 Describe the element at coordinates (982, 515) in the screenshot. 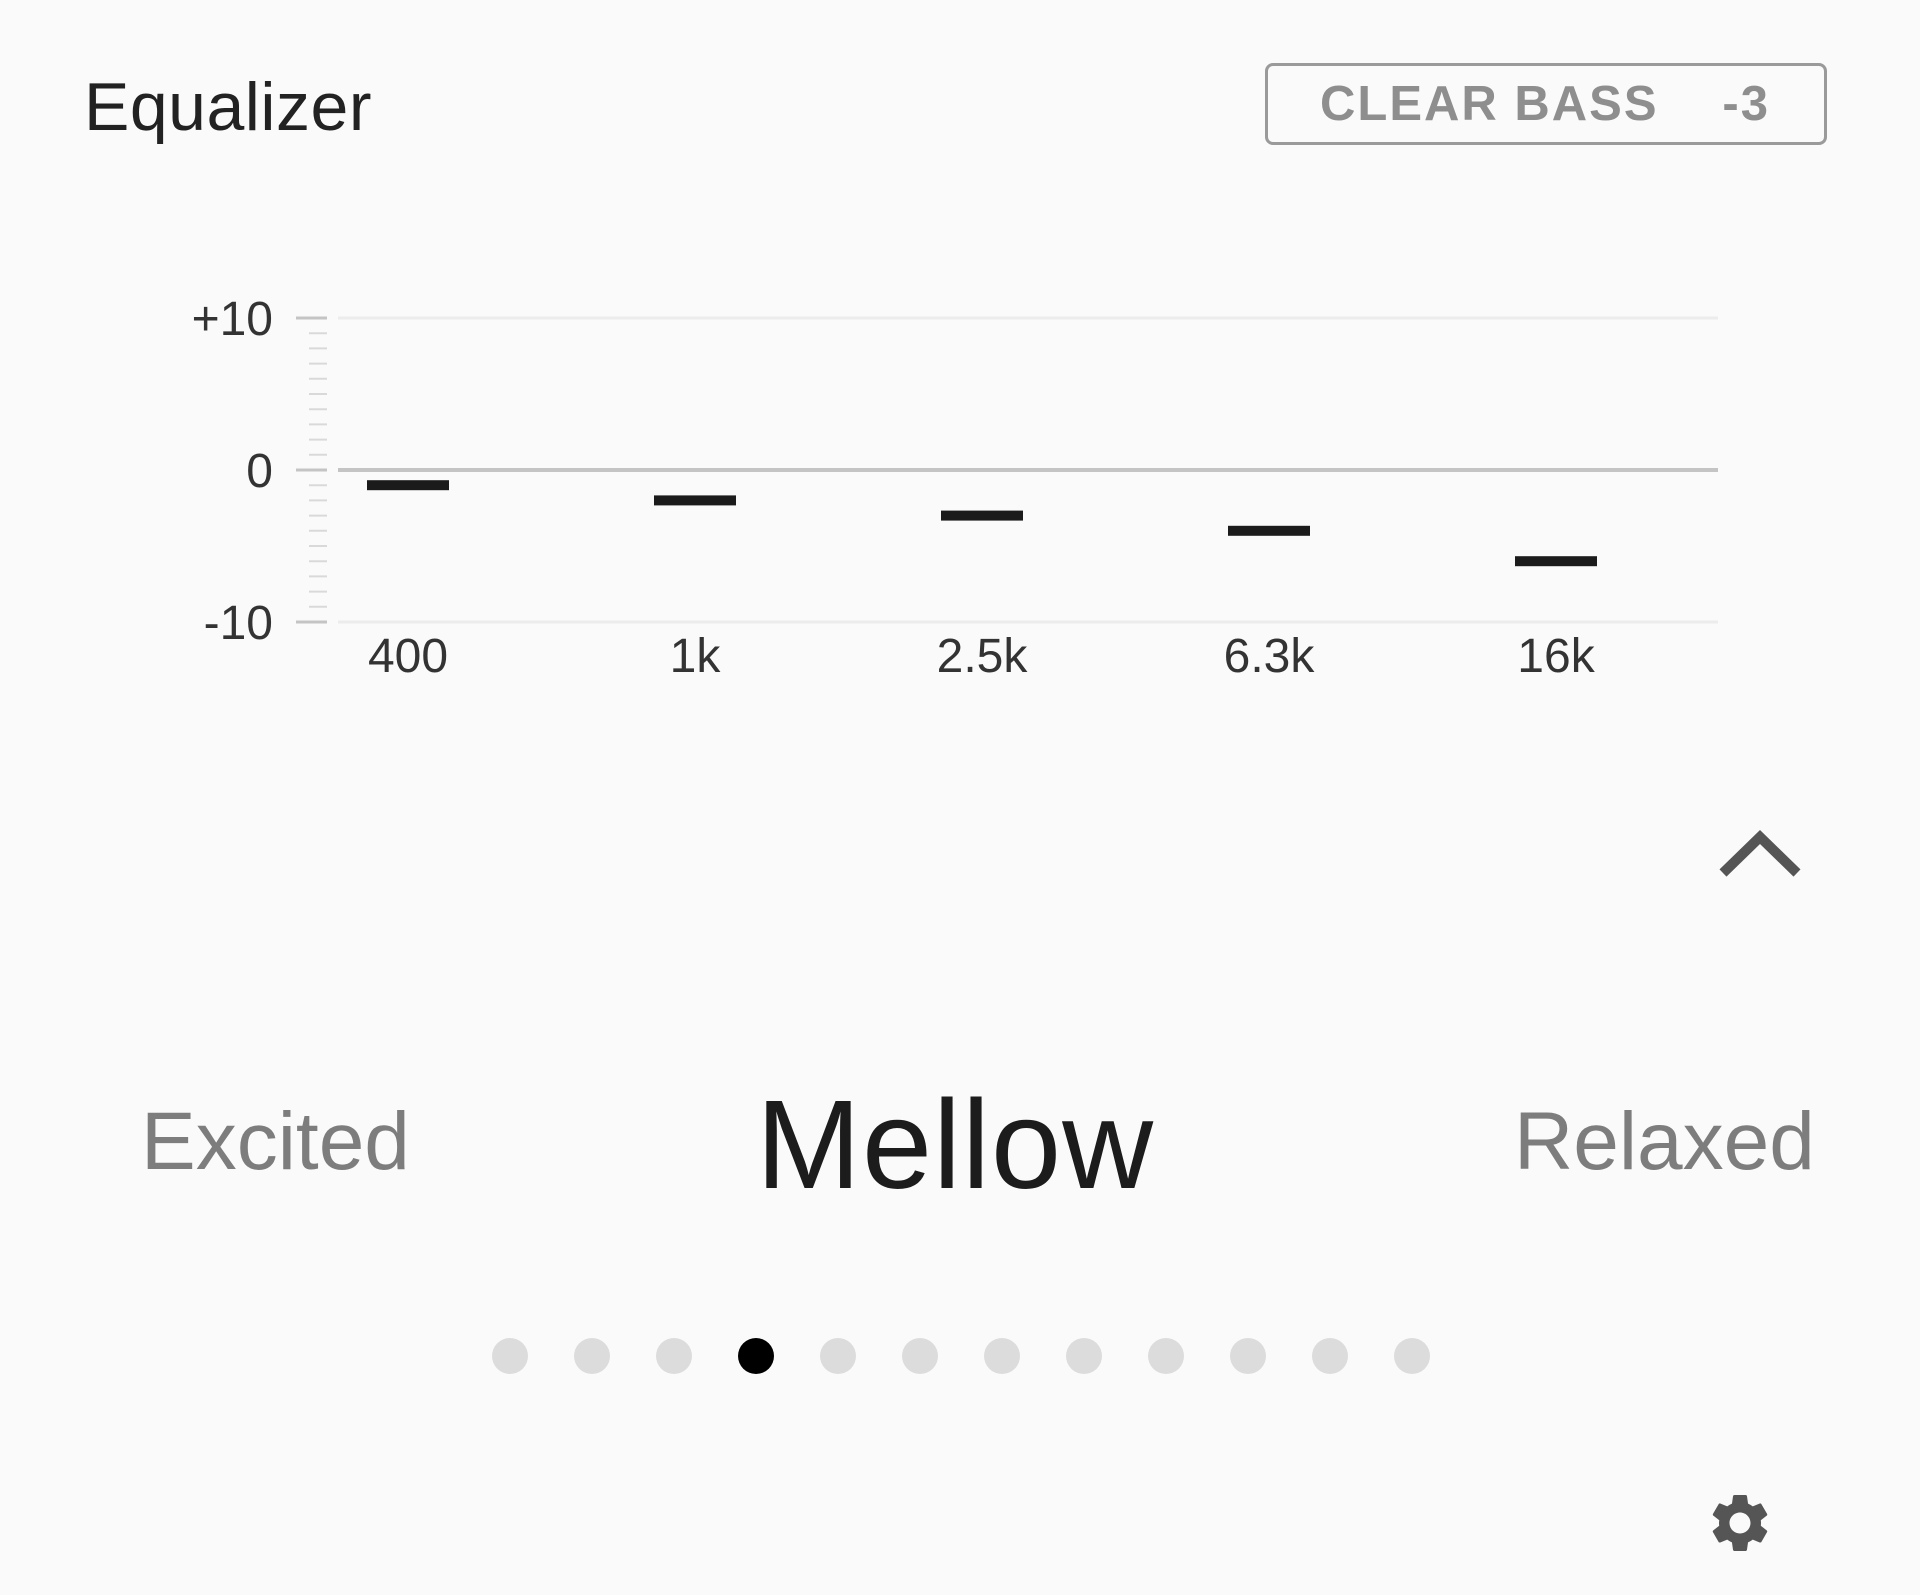

I see `eq-band-level-2.5k` at that location.